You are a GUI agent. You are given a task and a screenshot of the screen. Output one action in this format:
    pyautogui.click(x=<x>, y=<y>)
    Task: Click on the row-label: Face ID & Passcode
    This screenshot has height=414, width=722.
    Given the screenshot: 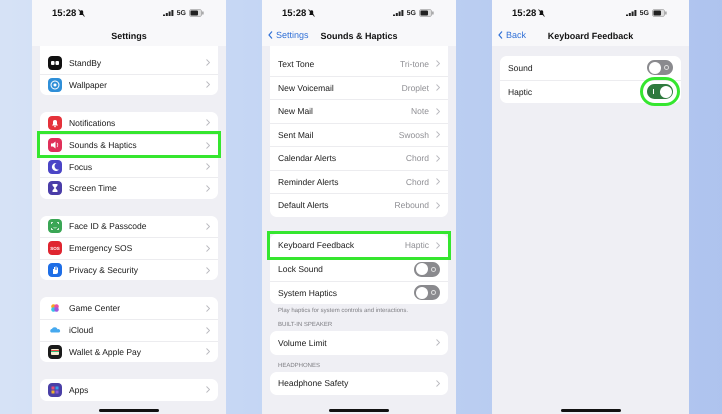 What is the action you would take?
    pyautogui.click(x=108, y=226)
    